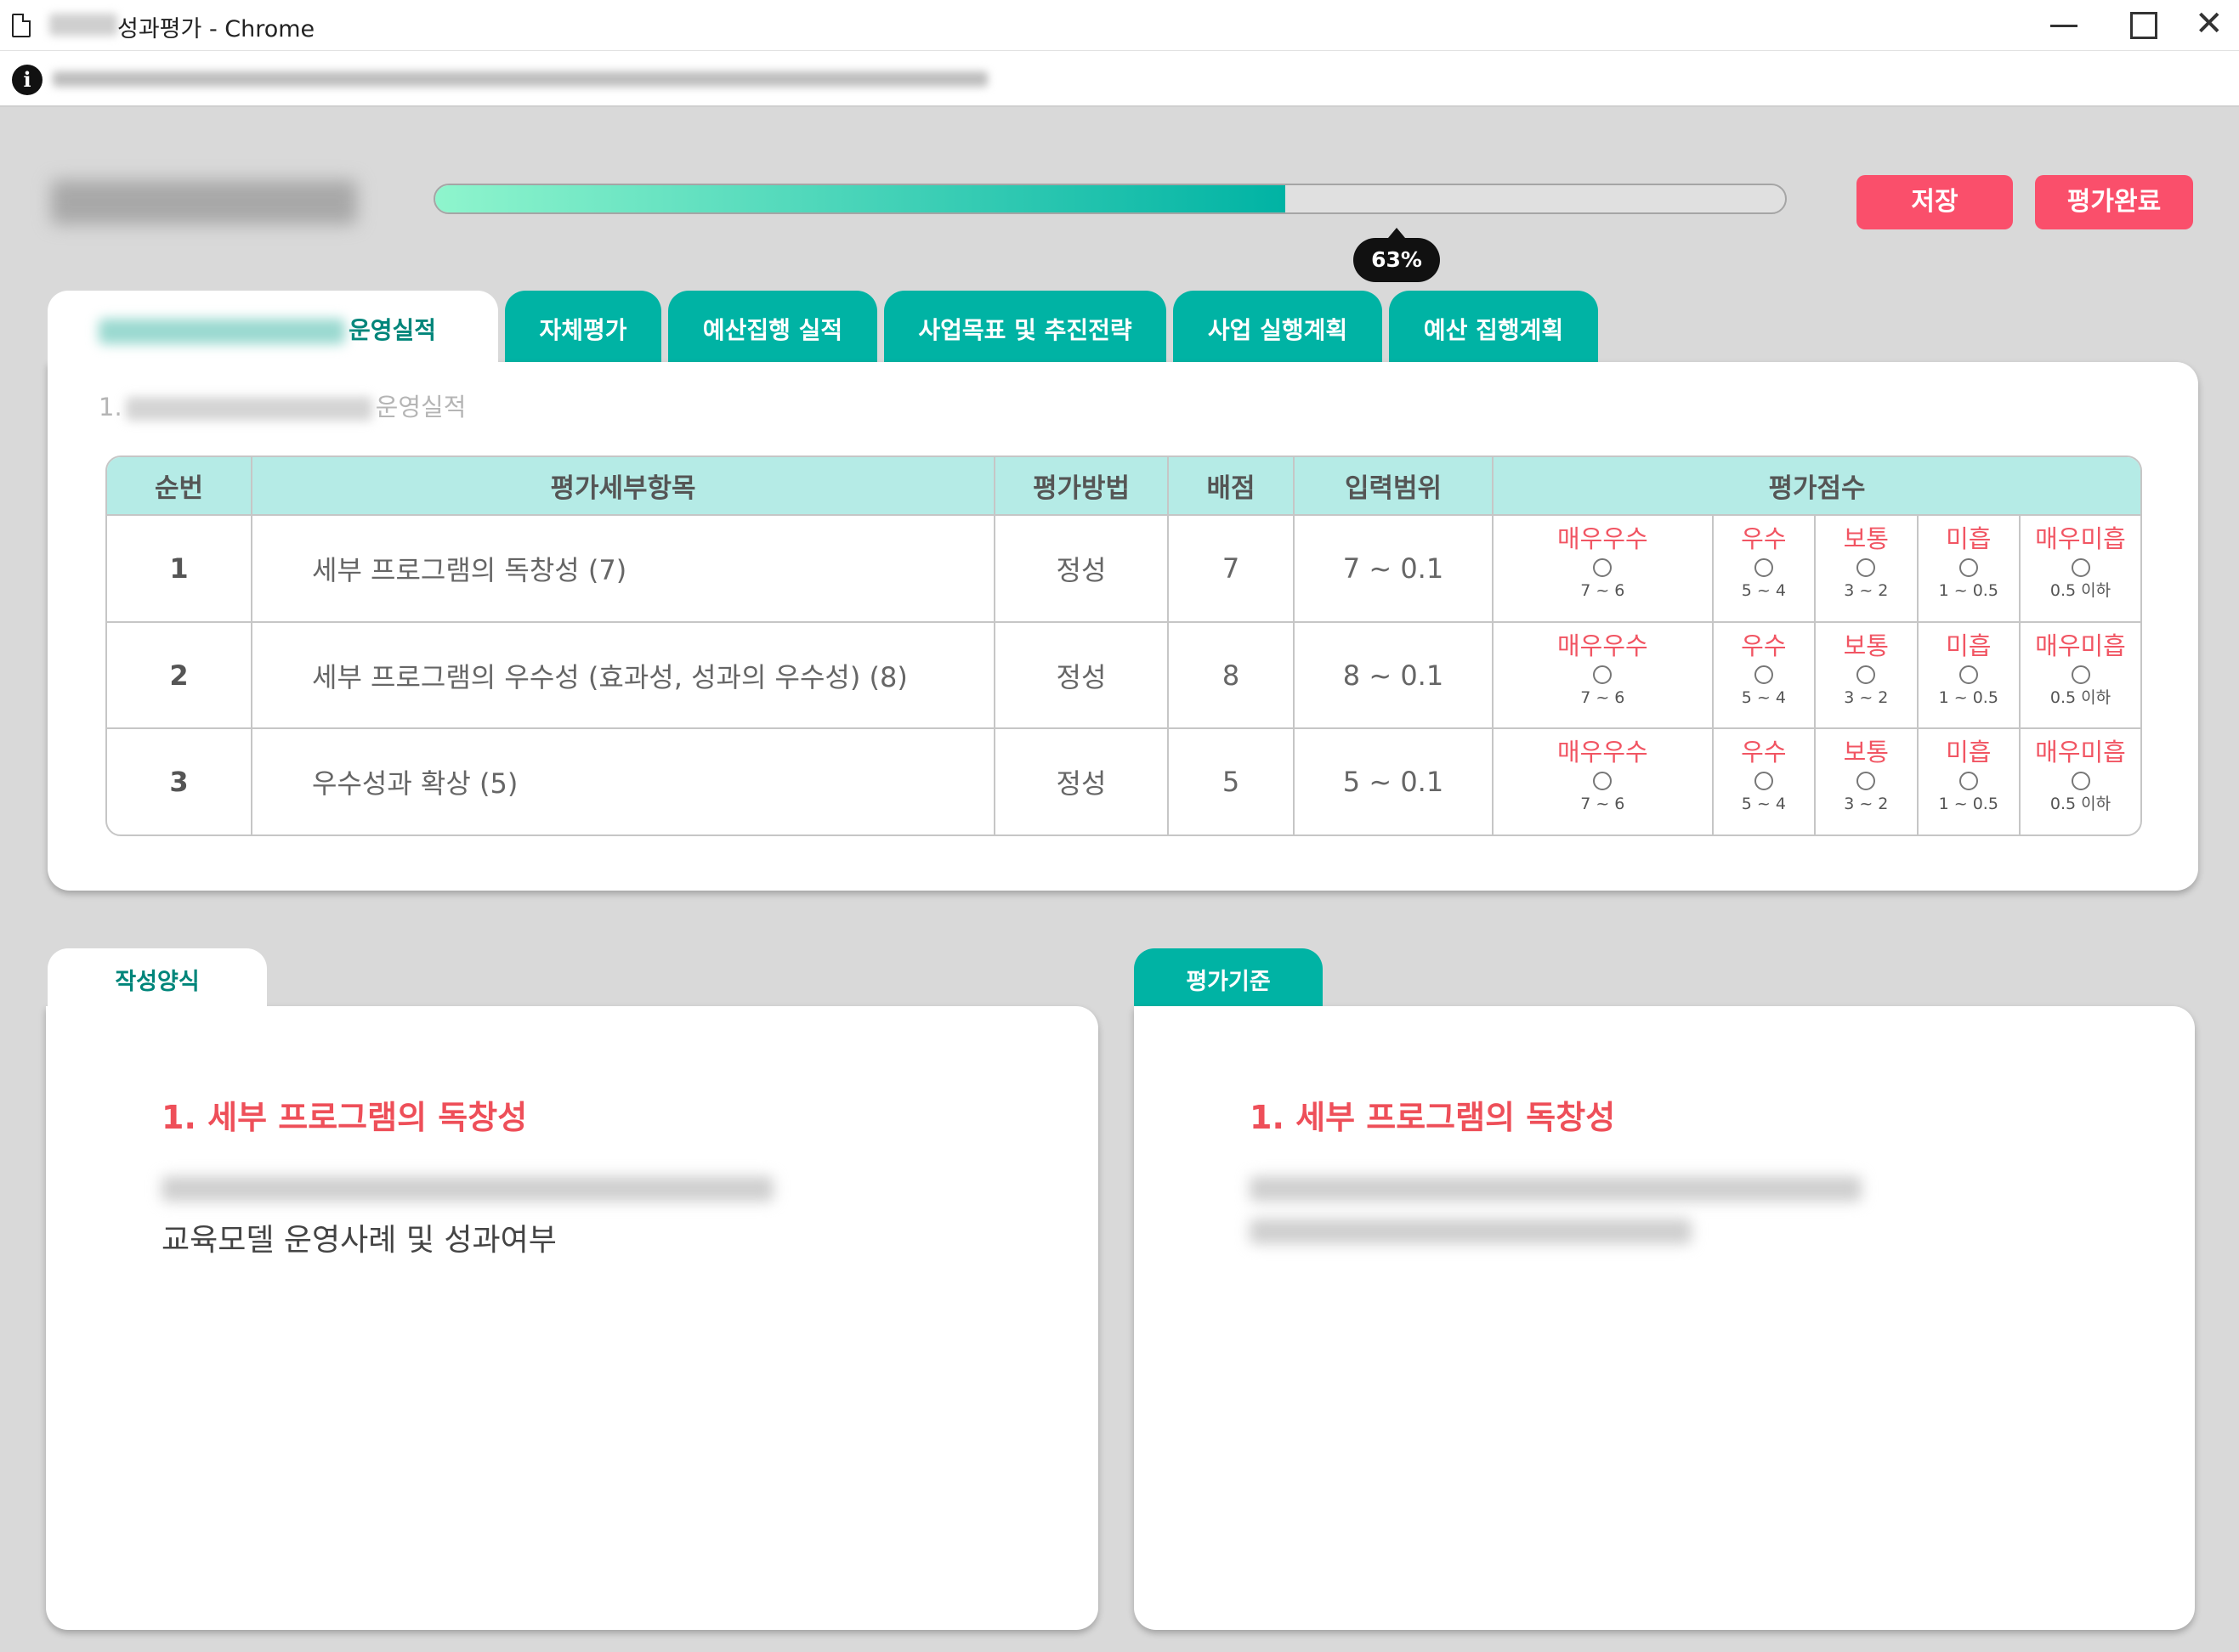  What do you see at coordinates (1394, 568) in the screenshot?
I see `row-range: 7 ~ 0.1` at bounding box center [1394, 568].